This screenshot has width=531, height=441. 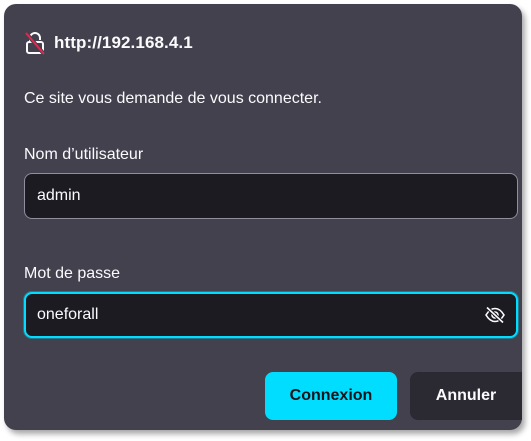 I want to click on username-label: Nom d’utilisateur, so click(x=84, y=154).